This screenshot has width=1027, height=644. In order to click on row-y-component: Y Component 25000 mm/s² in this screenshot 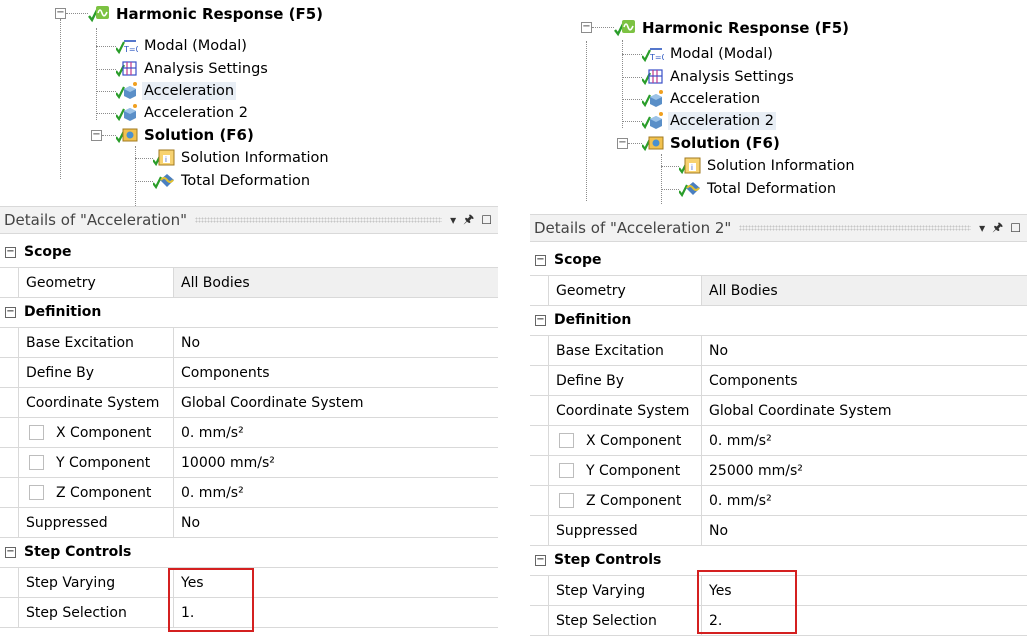, I will do `click(778, 471)`.